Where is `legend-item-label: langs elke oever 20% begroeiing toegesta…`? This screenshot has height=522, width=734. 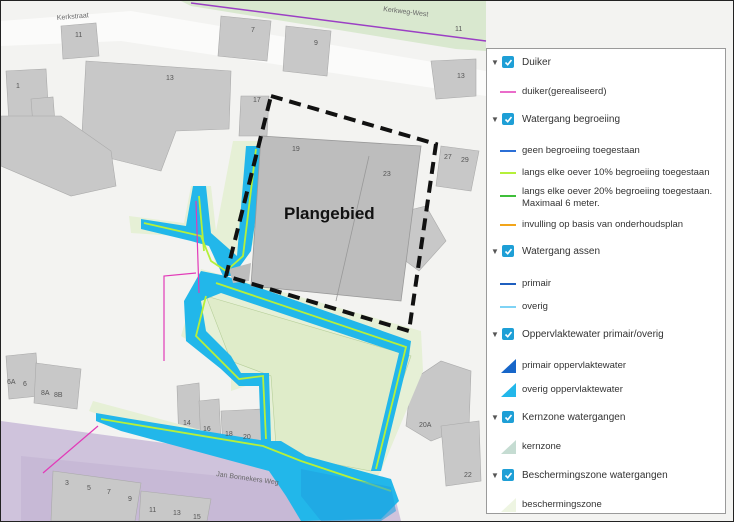 legend-item-label: langs elke oever 20% begroeiing toegesta… is located at coordinates (617, 197).